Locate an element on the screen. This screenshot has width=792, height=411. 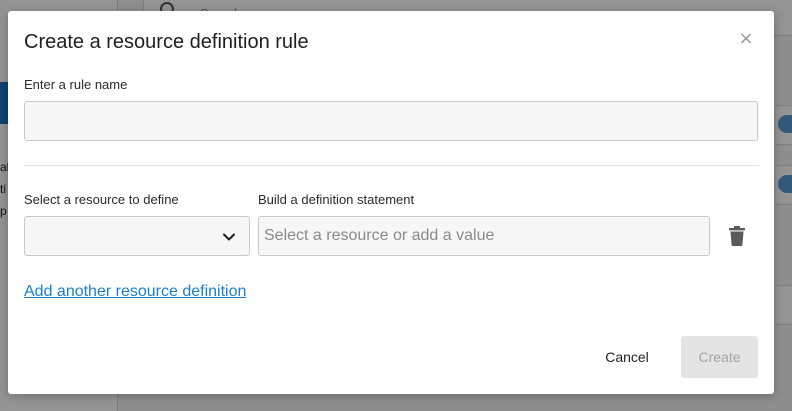
chevron-down-icon is located at coordinates (229, 237).